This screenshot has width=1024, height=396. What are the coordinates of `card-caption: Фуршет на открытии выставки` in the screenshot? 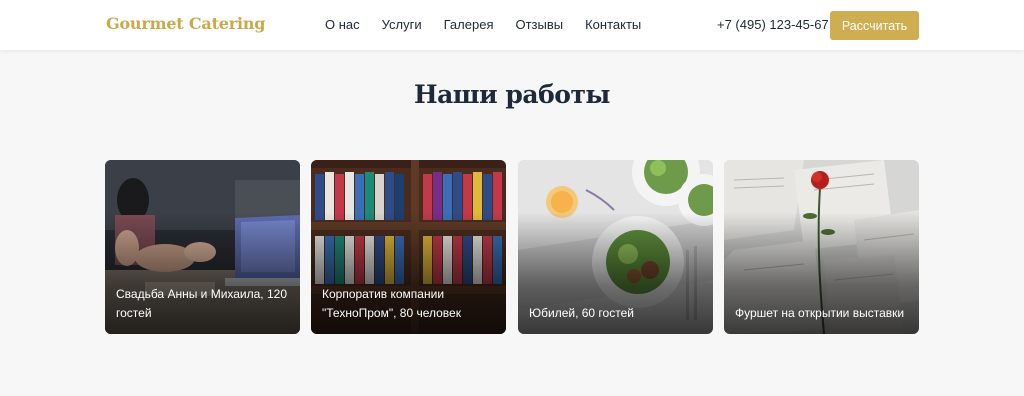 It's located at (820, 313).